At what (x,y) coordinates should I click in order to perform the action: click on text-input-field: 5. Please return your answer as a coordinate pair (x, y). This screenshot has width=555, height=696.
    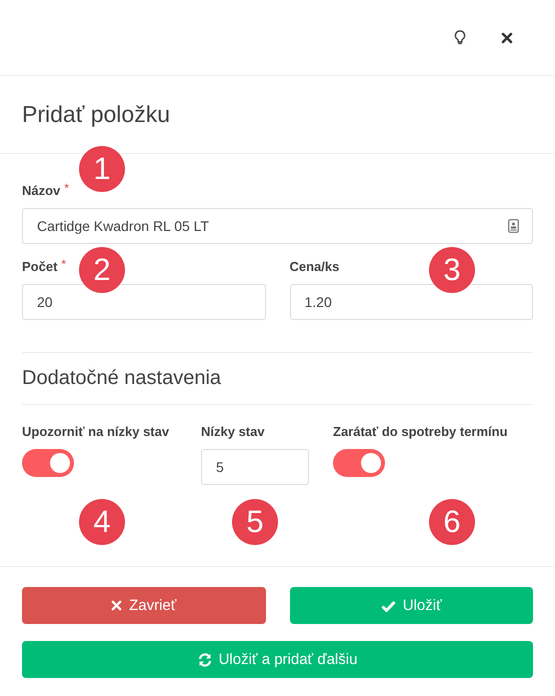
    Looking at the image, I should click on (255, 467).